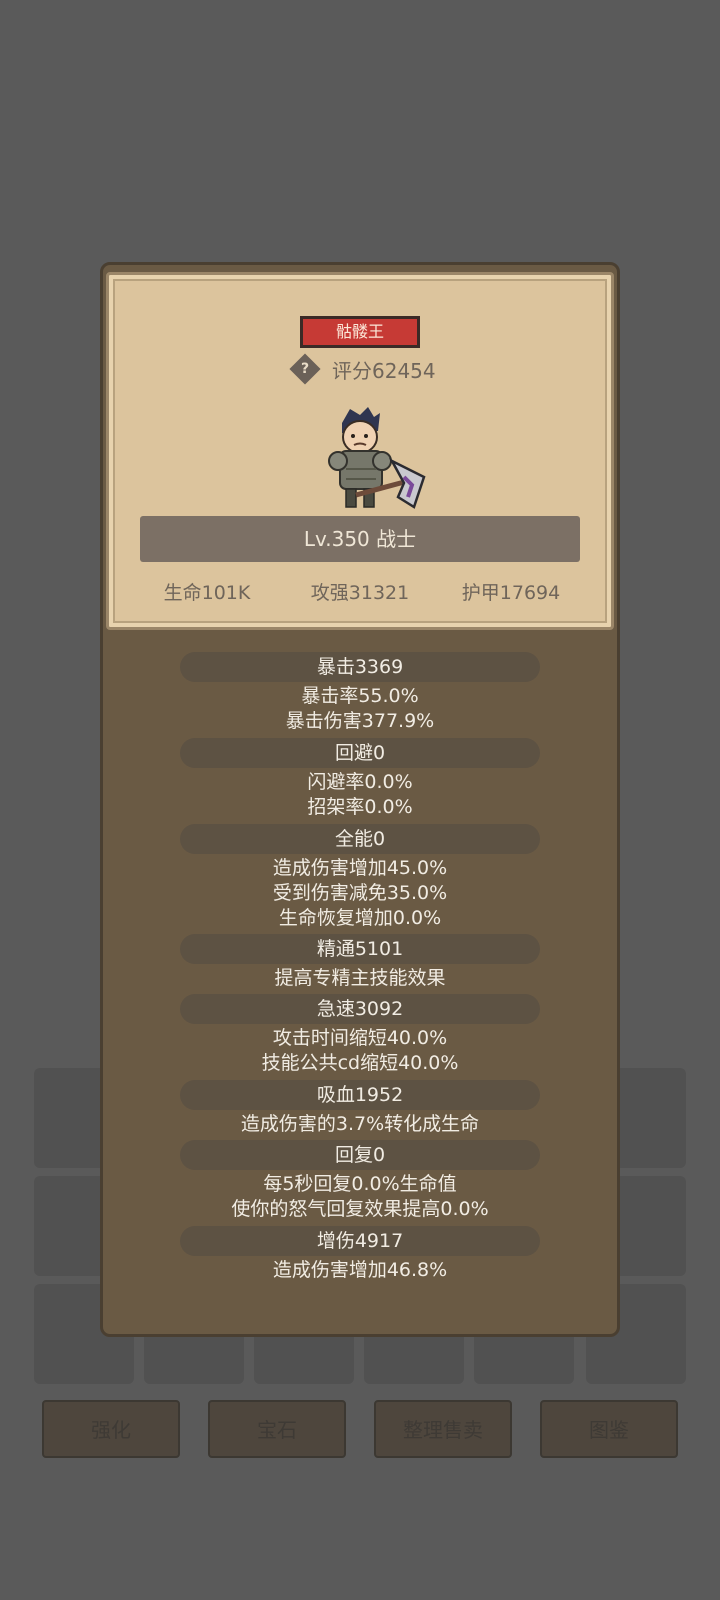 Image resolution: width=720 pixels, height=1600 pixels. I want to click on enhance-button: 强化, so click(111, 1429).